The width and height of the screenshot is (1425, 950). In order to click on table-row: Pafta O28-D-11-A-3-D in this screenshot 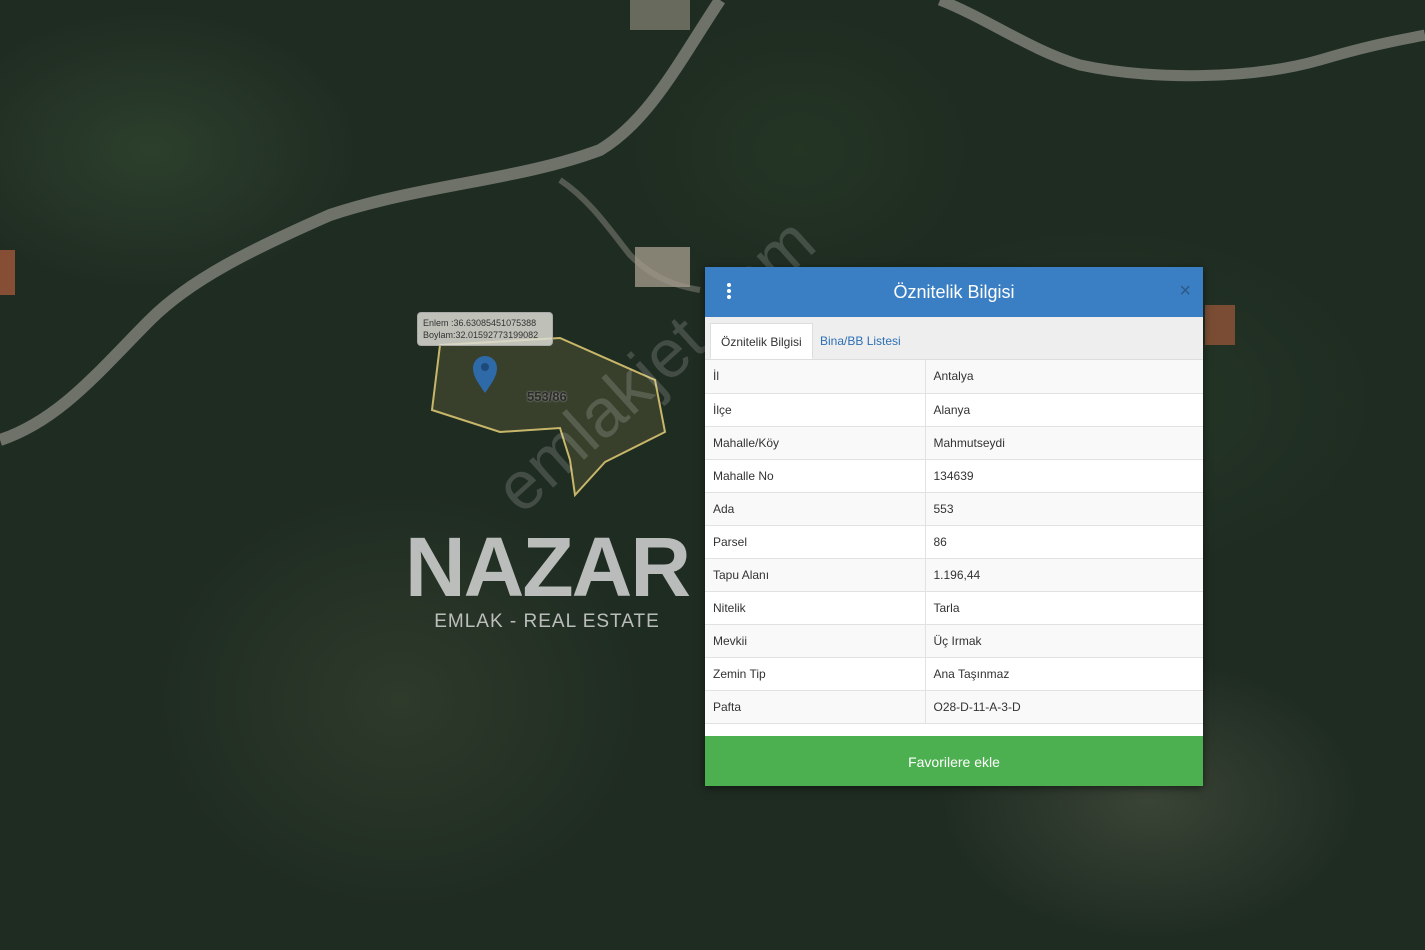, I will do `click(954, 707)`.